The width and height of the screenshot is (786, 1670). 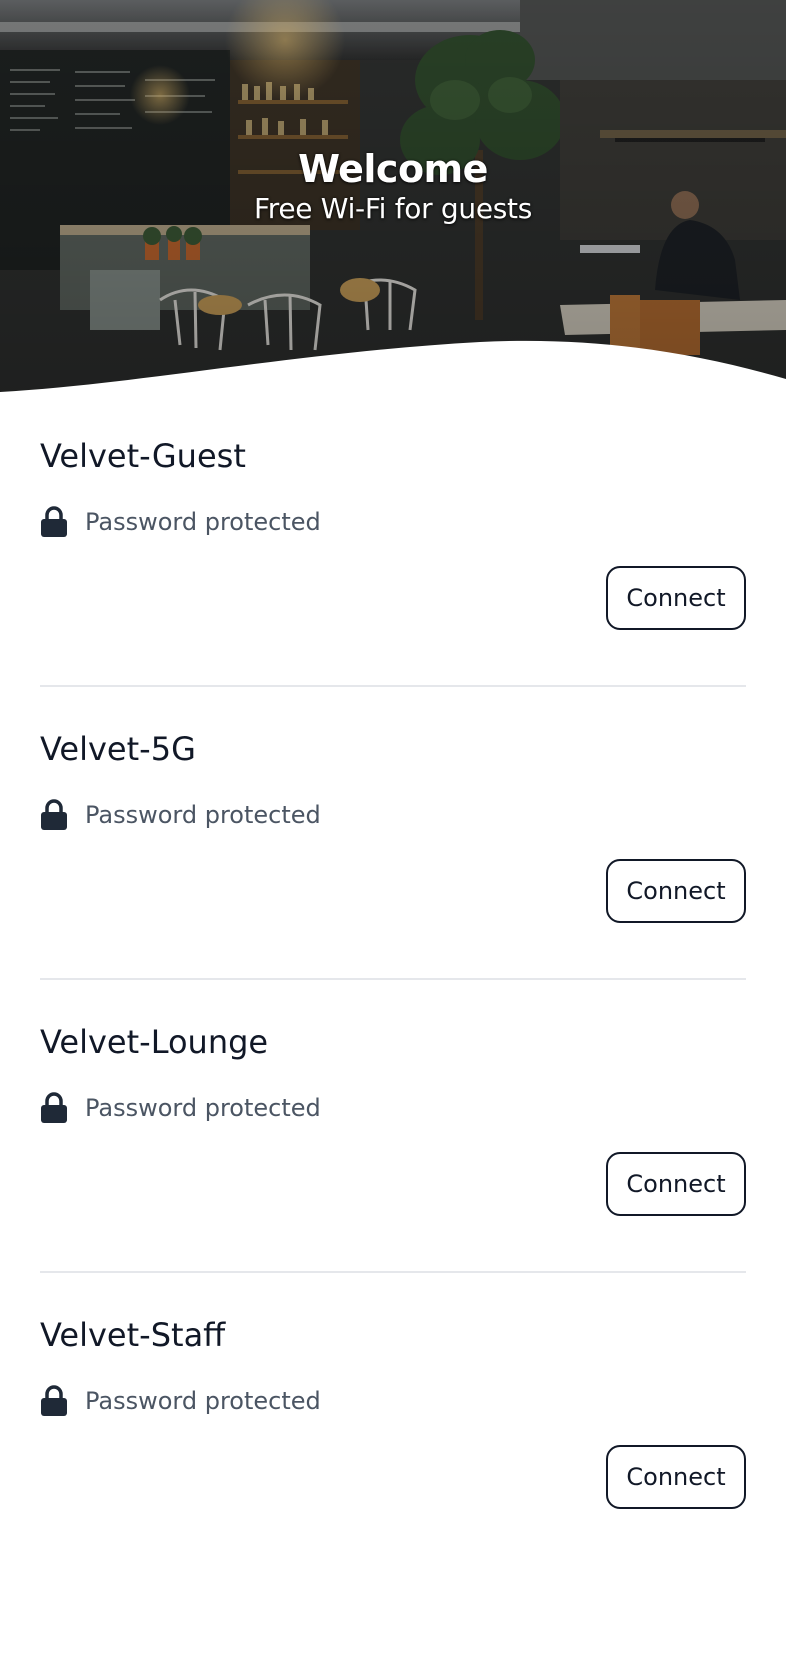 I want to click on network-name: Velvet-Lounge, so click(x=154, y=1042).